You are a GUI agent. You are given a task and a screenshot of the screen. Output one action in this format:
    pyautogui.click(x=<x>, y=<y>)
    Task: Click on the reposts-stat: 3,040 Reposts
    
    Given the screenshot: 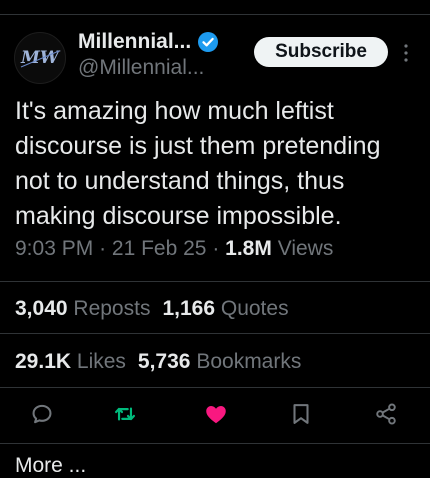 What is the action you would take?
    pyautogui.click(x=82, y=308)
    